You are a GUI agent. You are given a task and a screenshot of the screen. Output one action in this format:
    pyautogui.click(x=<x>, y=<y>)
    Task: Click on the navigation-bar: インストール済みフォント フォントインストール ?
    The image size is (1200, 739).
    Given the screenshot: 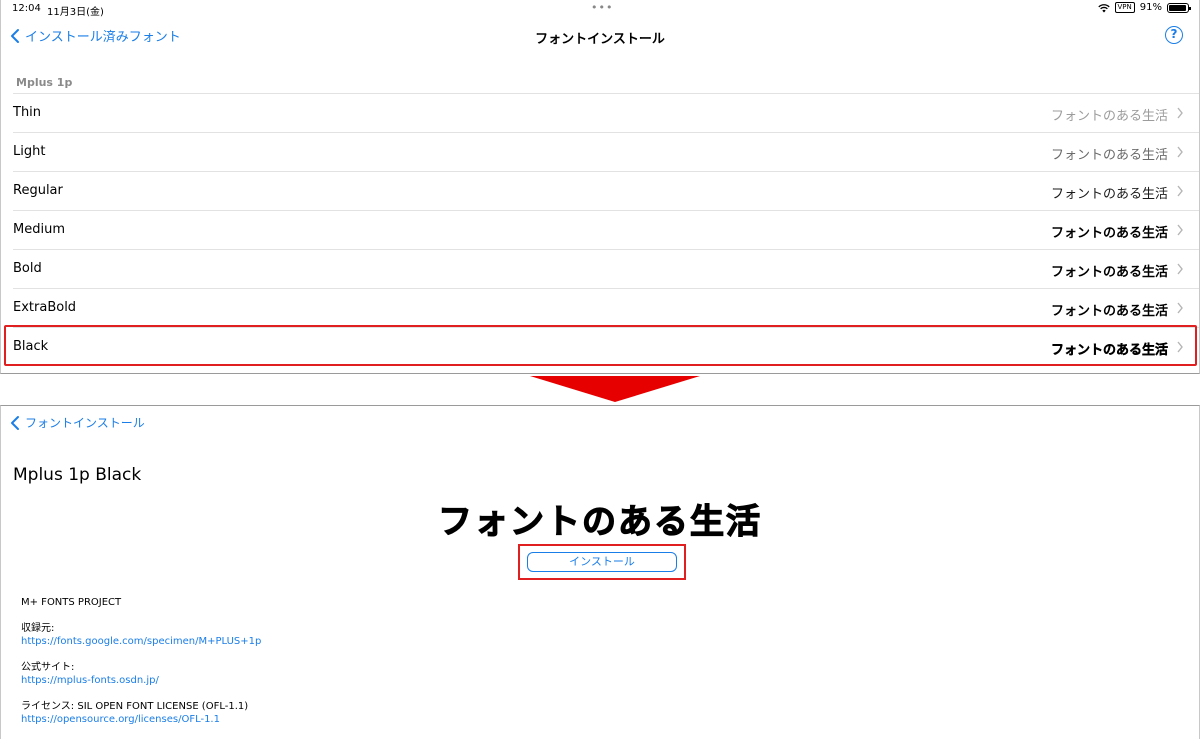 What is the action you would take?
    pyautogui.click(x=600, y=37)
    